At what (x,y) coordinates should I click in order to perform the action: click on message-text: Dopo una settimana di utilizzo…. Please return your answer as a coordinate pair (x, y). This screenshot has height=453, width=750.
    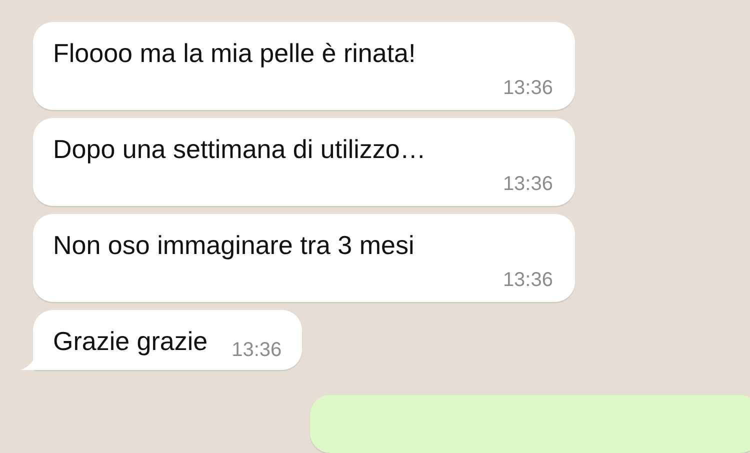
    Looking at the image, I should click on (240, 149).